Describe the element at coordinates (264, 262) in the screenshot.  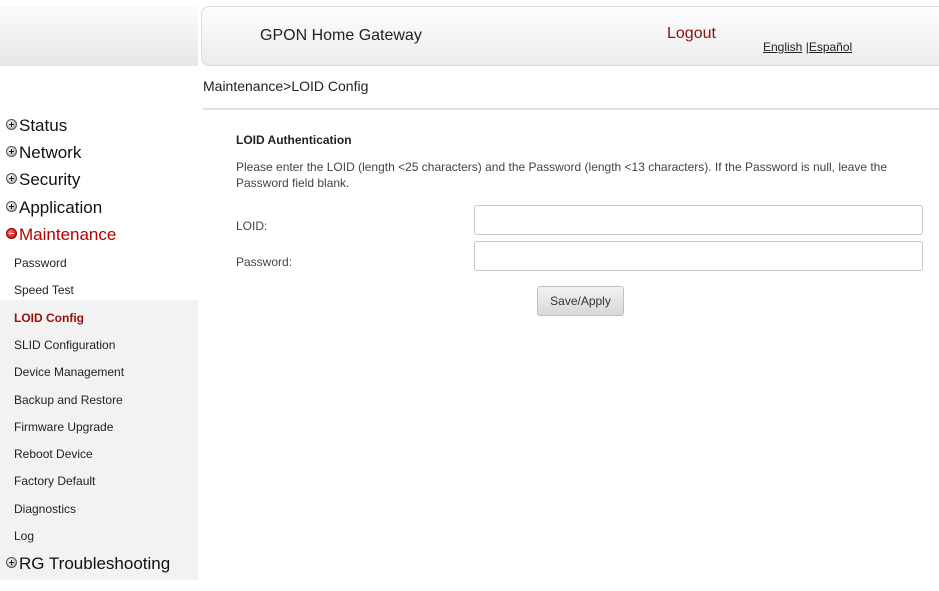
I see `password-label: Password:` at that location.